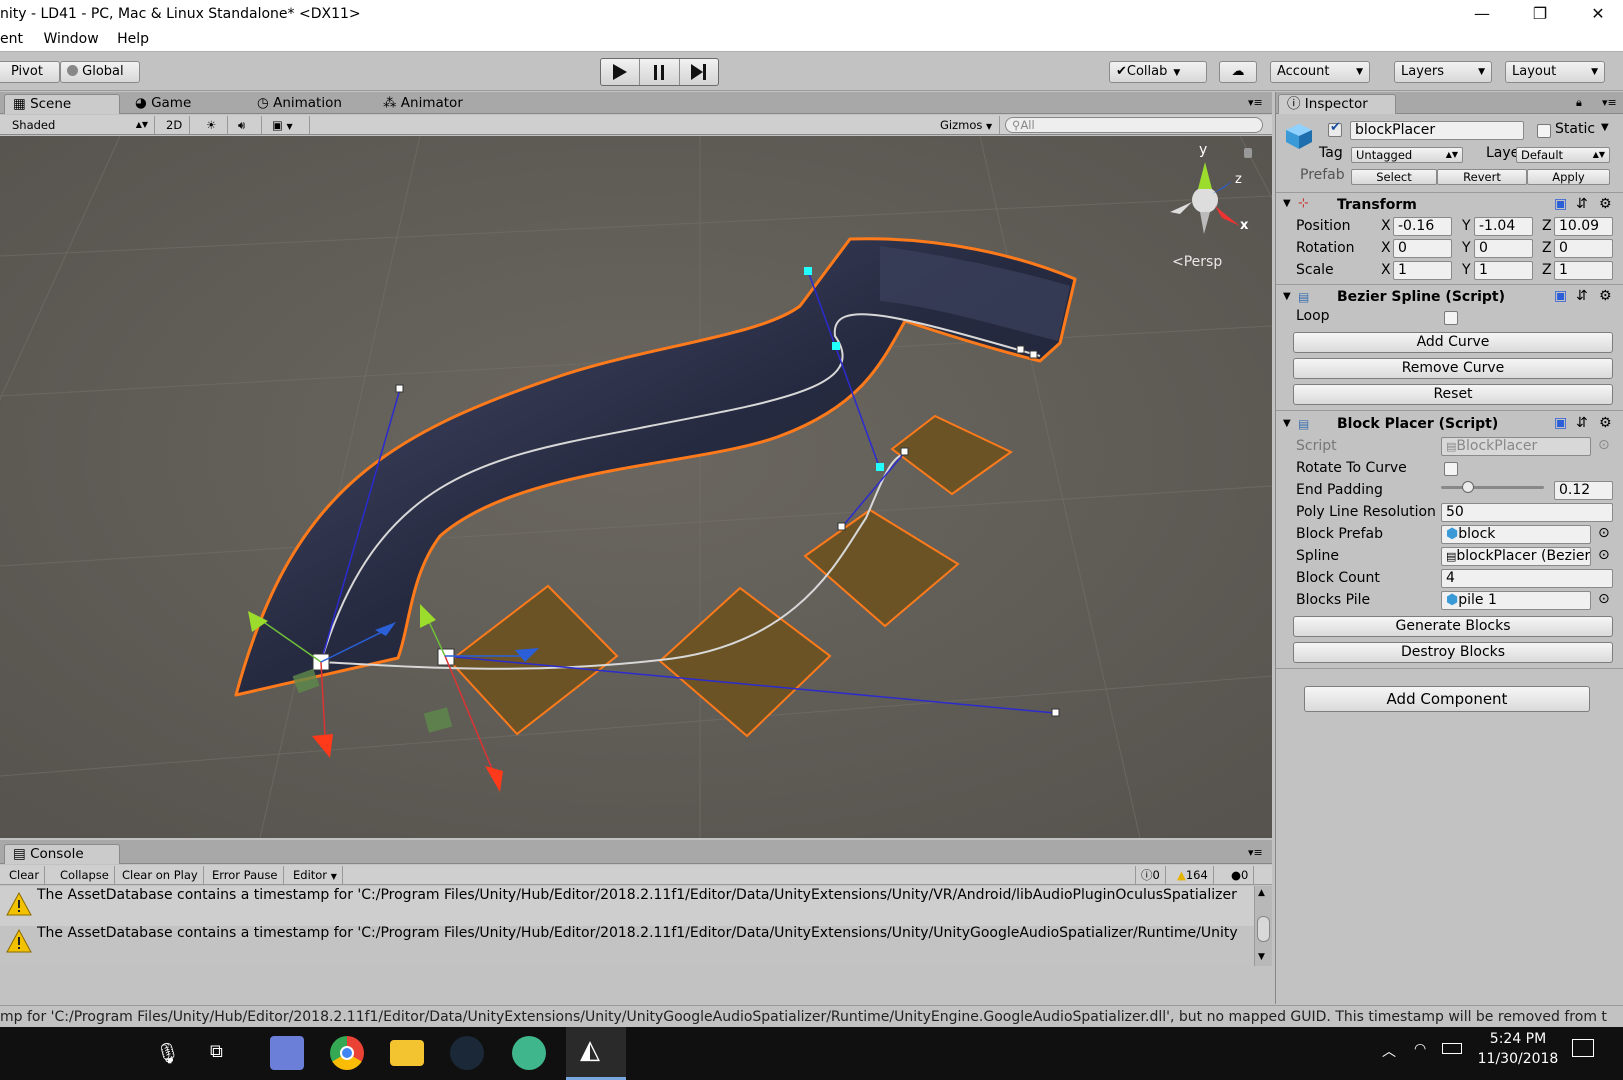 This screenshot has width=1623, height=1080. I want to click on tab-console: ▤ Console, so click(62, 854).